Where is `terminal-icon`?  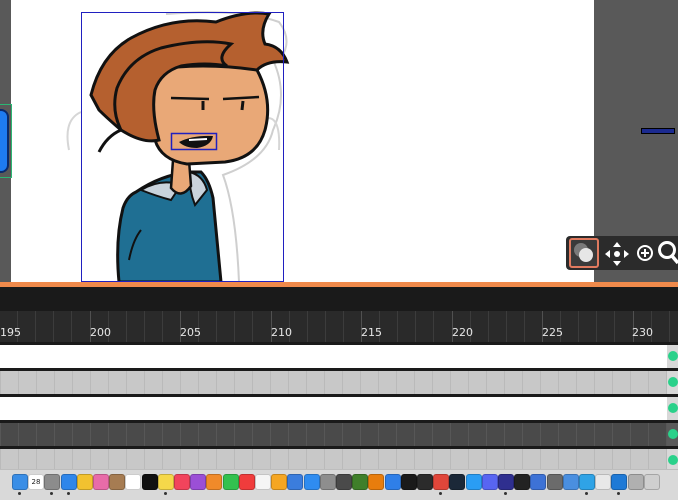 terminal-icon is located at coordinates (409, 482).